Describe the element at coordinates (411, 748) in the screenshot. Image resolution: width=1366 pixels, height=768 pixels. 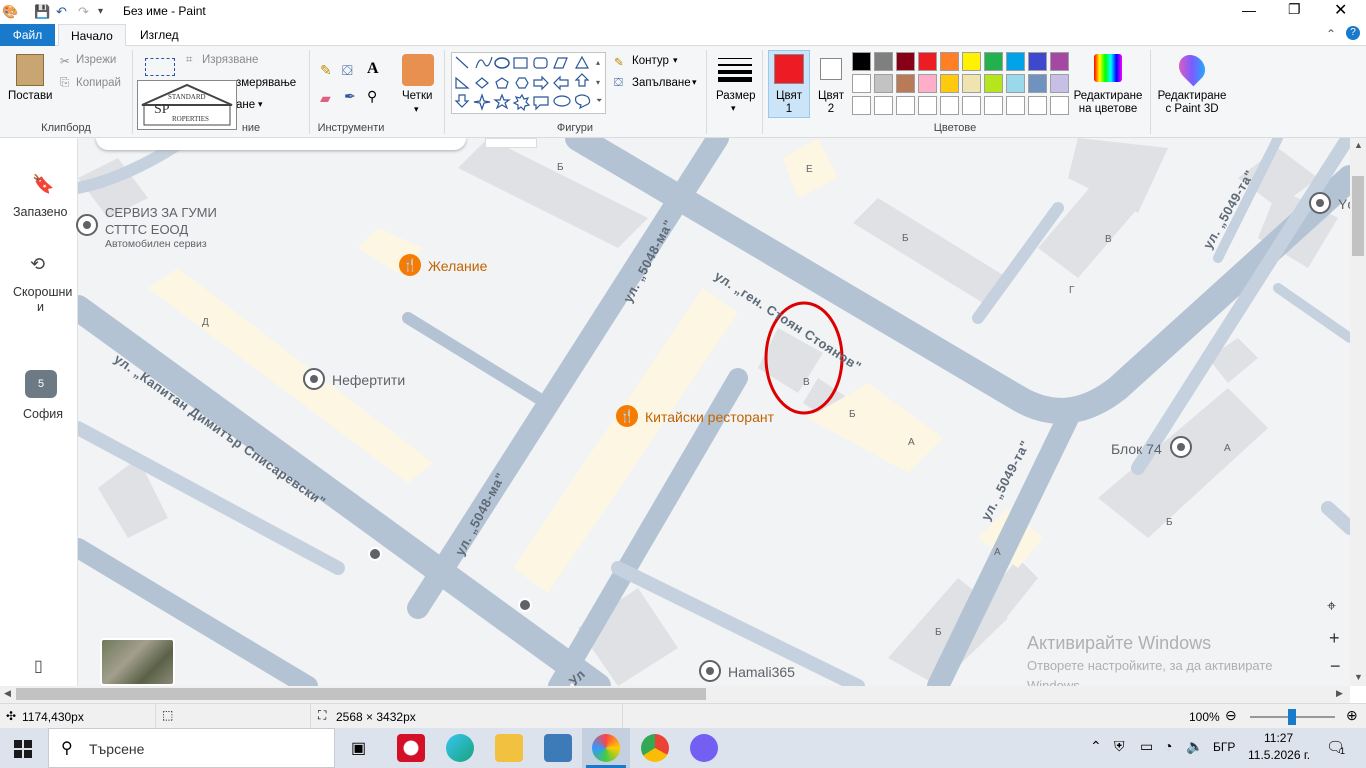
I see `opera-icon` at that location.